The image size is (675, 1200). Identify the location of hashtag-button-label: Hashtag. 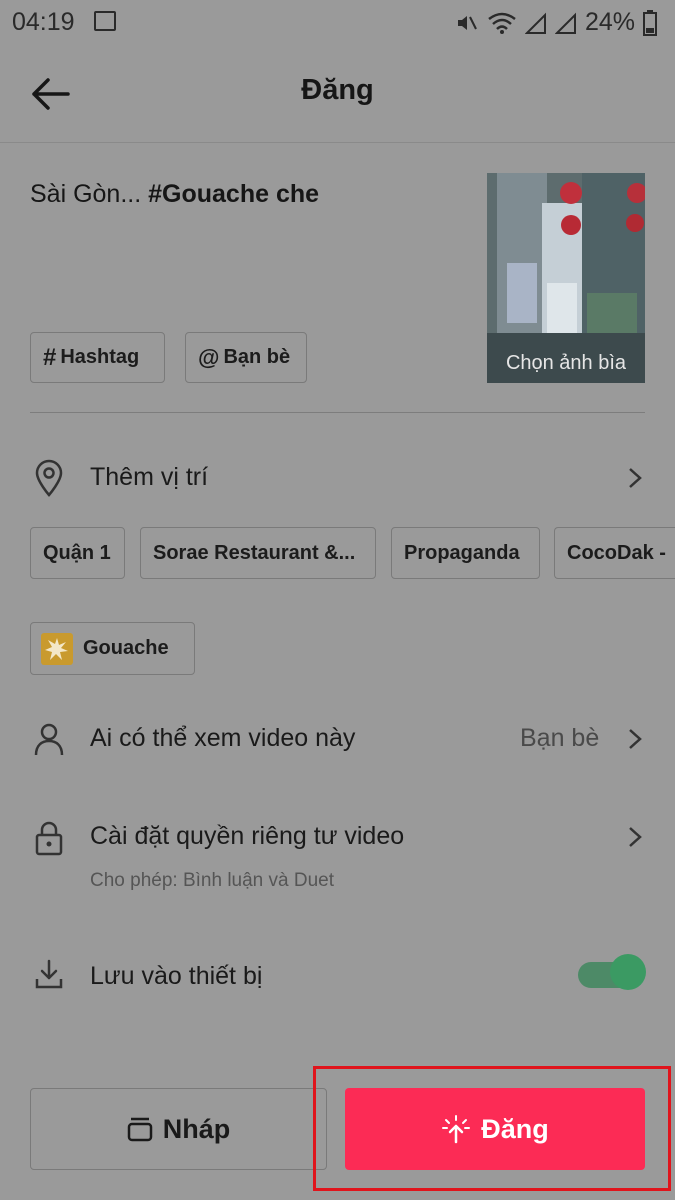
(100, 357).